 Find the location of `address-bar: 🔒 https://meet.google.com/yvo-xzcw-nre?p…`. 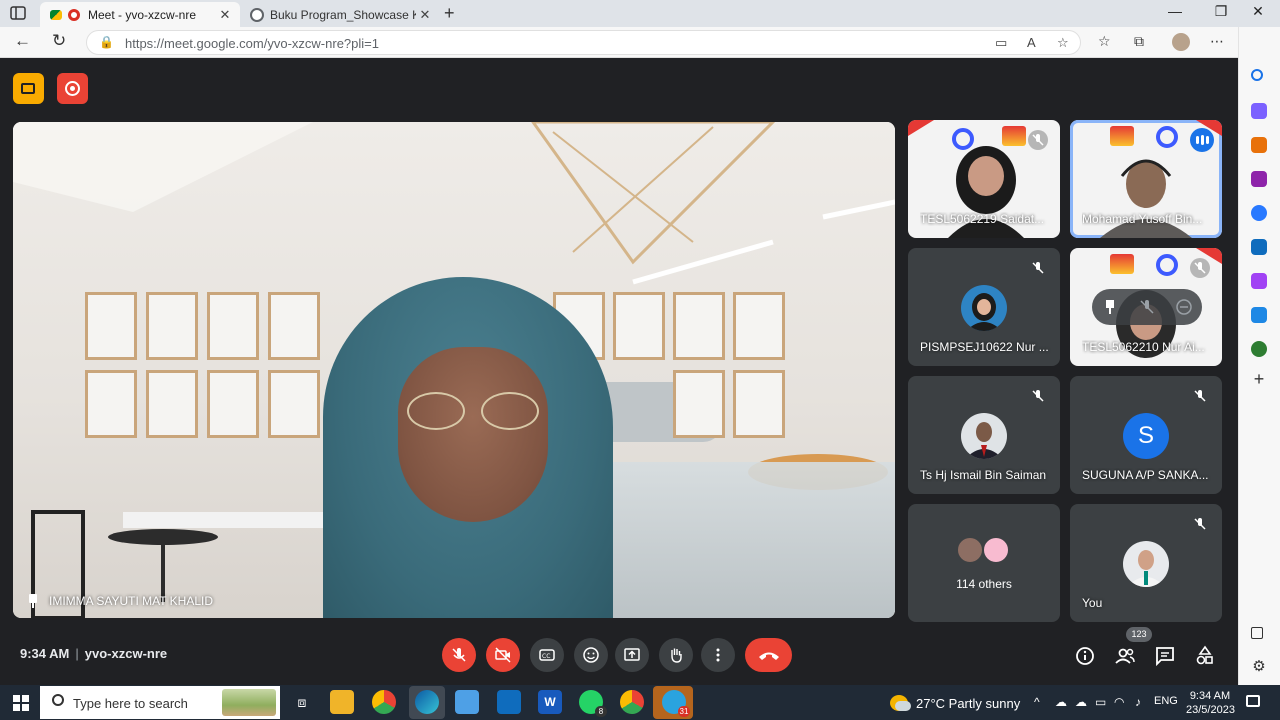

address-bar: 🔒 https://meet.google.com/yvo-xzcw-nre?p… is located at coordinates (583, 42).